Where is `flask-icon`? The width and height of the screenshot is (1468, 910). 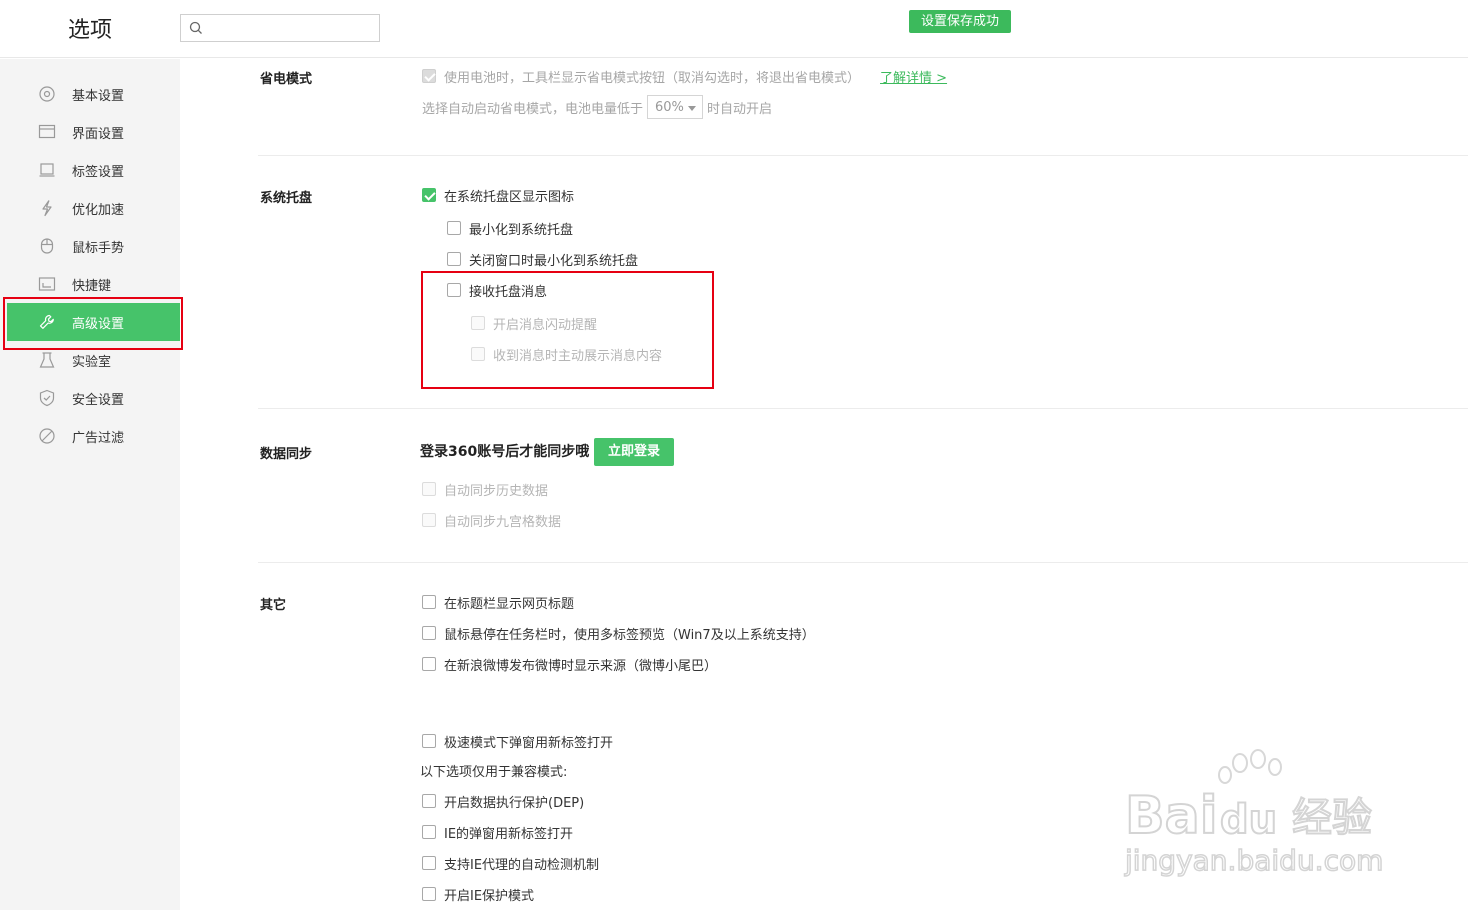 flask-icon is located at coordinates (47, 360).